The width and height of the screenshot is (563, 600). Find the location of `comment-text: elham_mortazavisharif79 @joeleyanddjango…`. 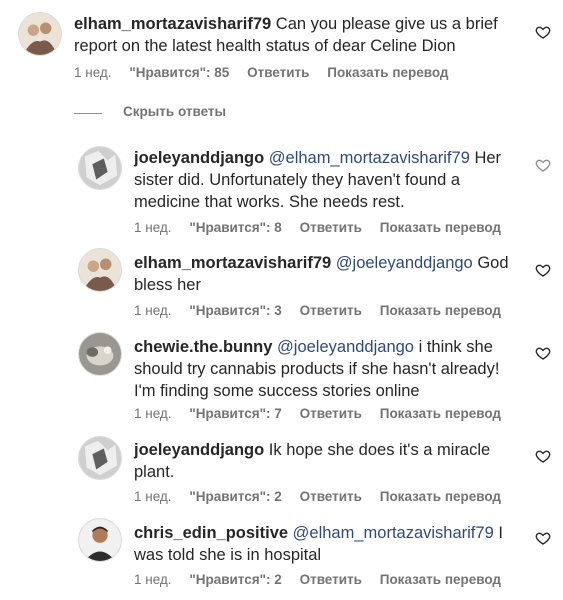

comment-text: elham_mortazavisharif79 @joeleyanddjango… is located at coordinates (329, 274).